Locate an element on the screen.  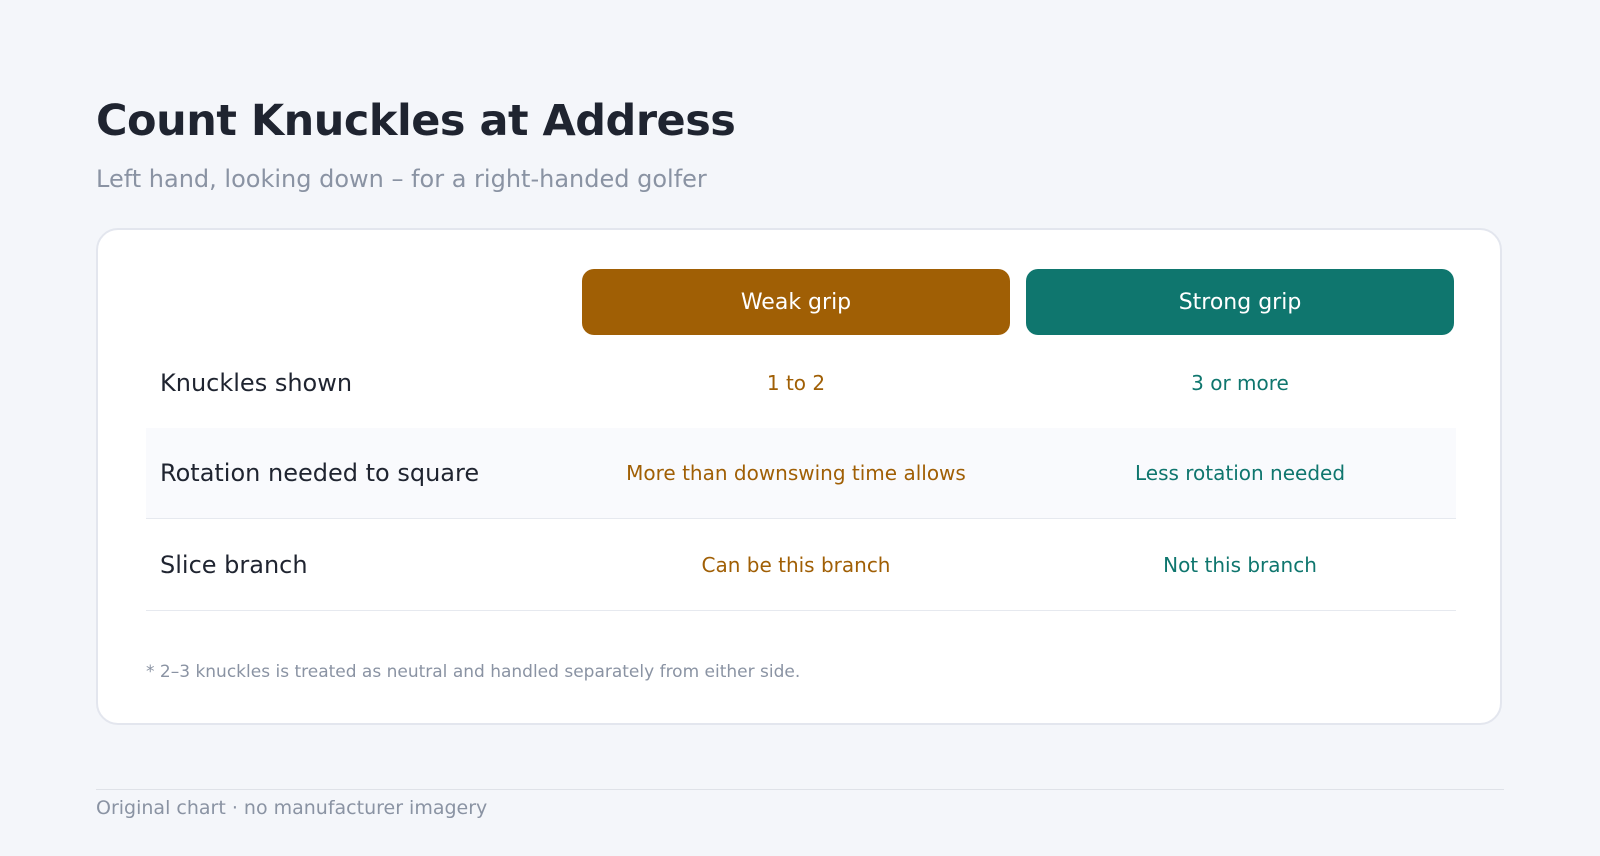
strong-grip-value: Not this branch is located at coordinates (1240, 565).